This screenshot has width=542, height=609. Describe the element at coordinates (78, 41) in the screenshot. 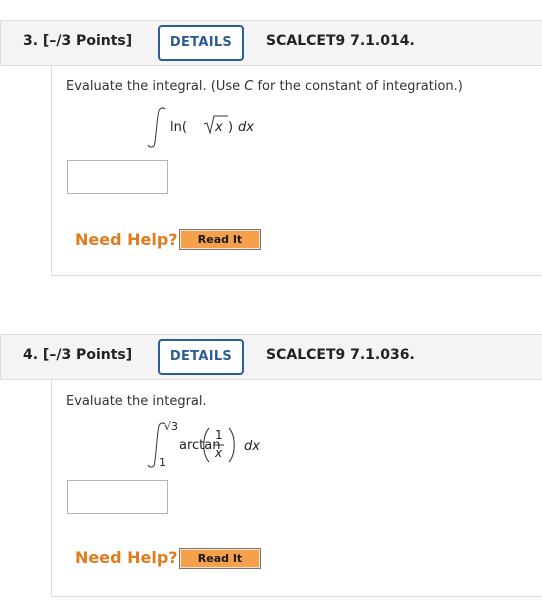

I see `question-number: 3. [–/3 Points]` at that location.